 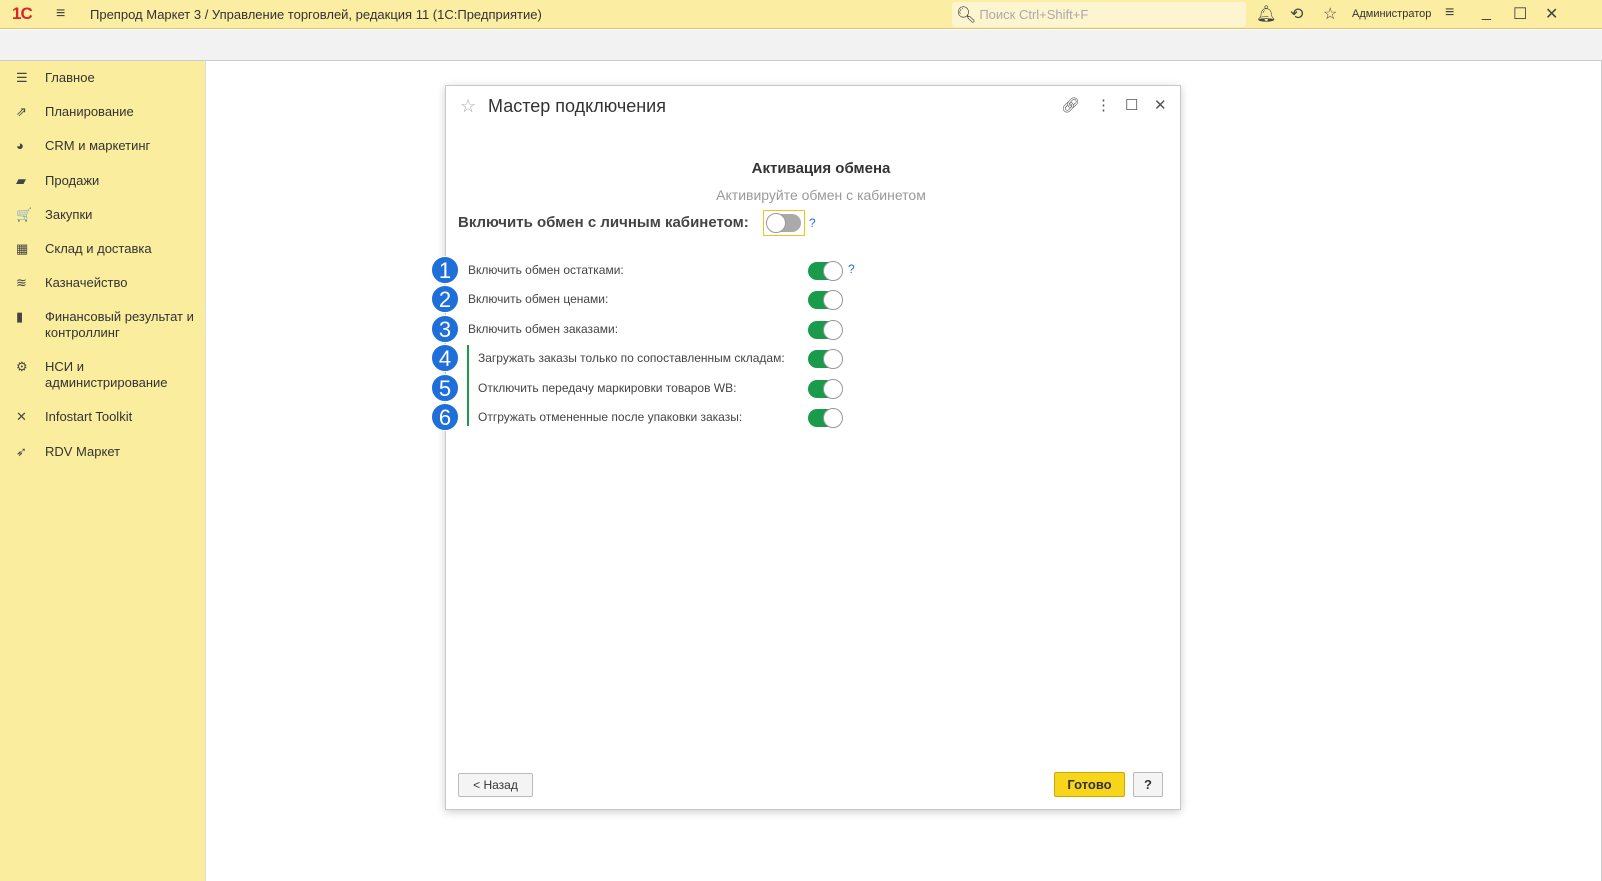 What do you see at coordinates (63, 14) in the screenshot?
I see `menu-icon: ≡` at bounding box center [63, 14].